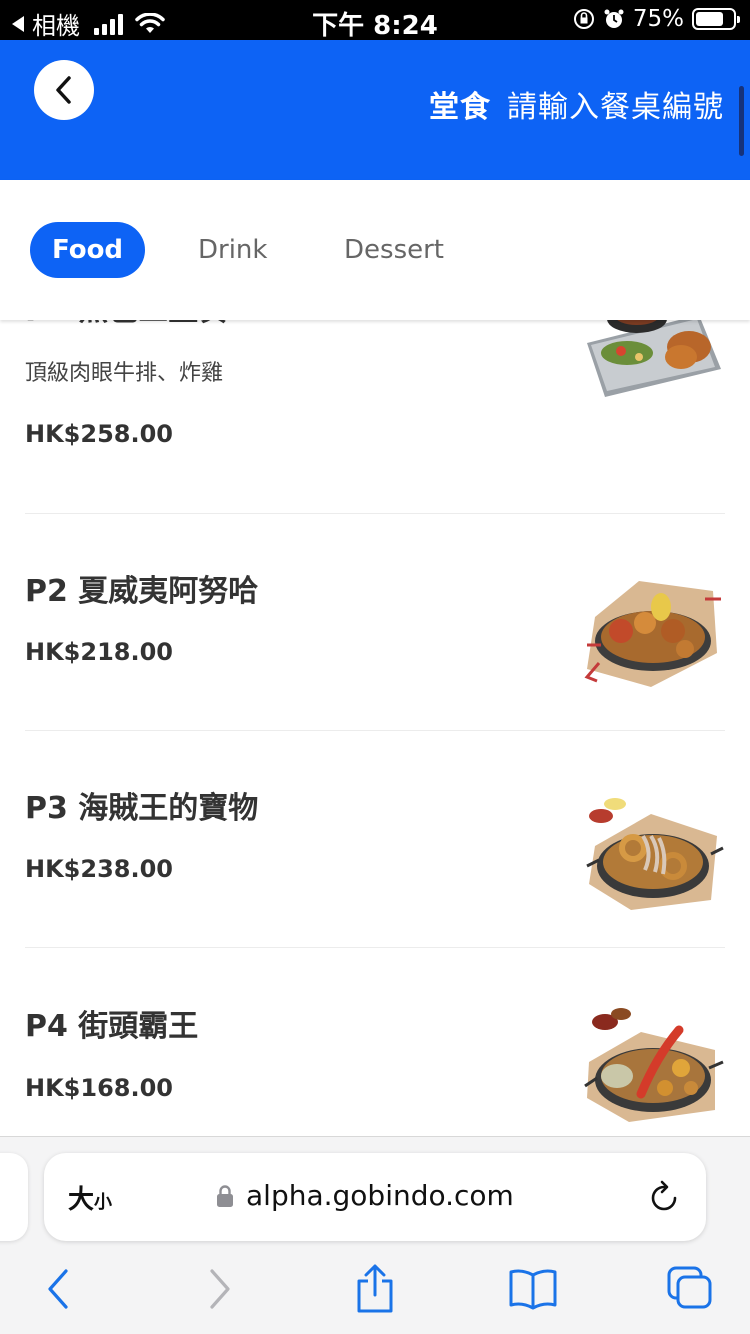  What do you see at coordinates (375, 1289) in the screenshot?
I see `share-icon` at bounding box center [375, 1289].